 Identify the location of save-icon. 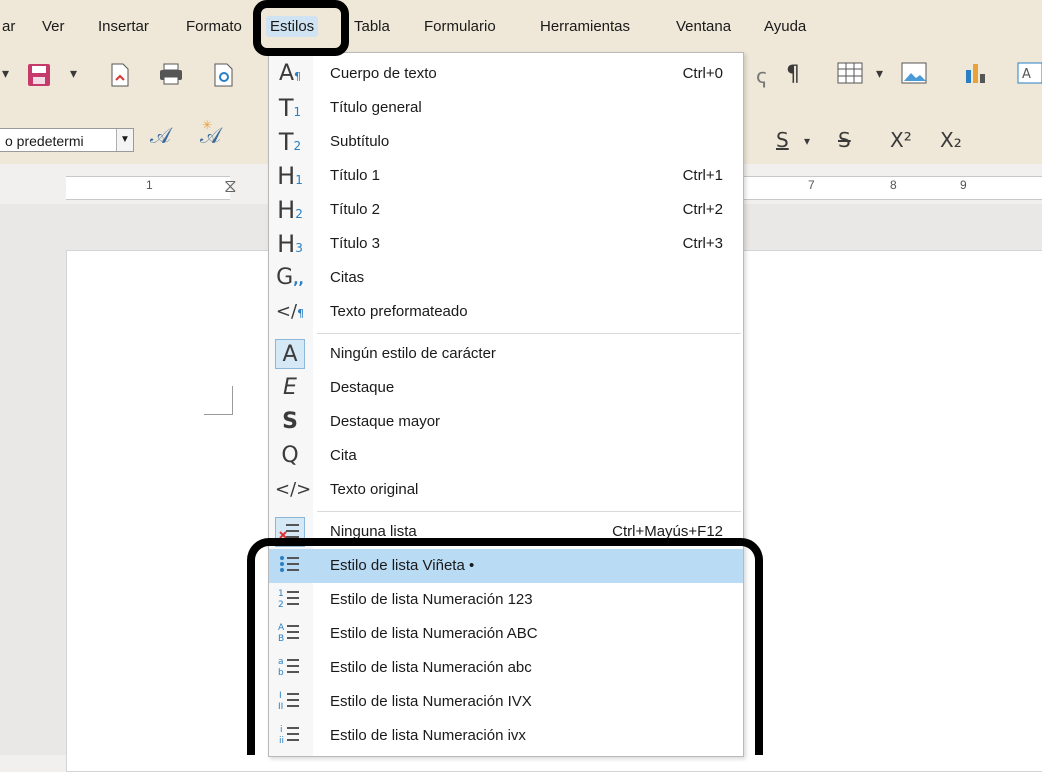
(39, 77).